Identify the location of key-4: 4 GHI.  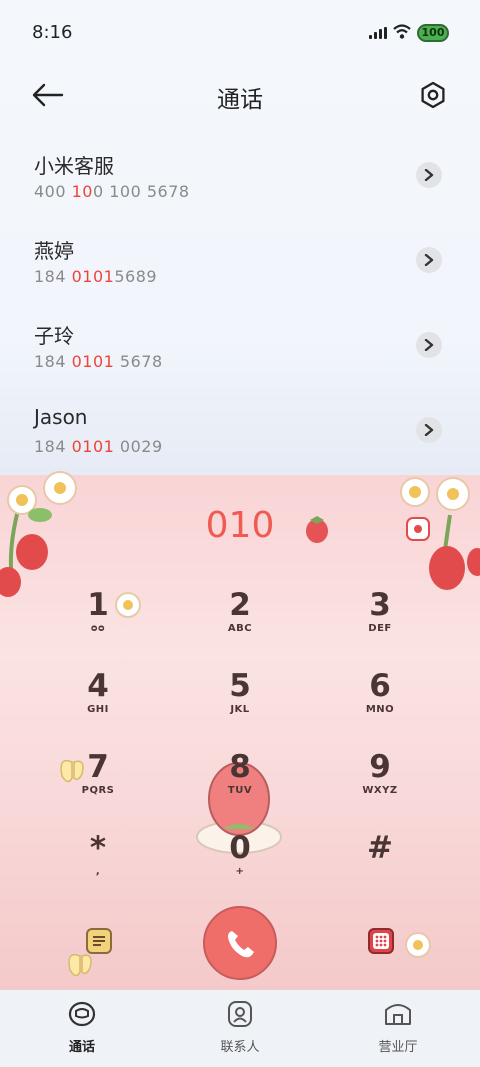
(98, 703).